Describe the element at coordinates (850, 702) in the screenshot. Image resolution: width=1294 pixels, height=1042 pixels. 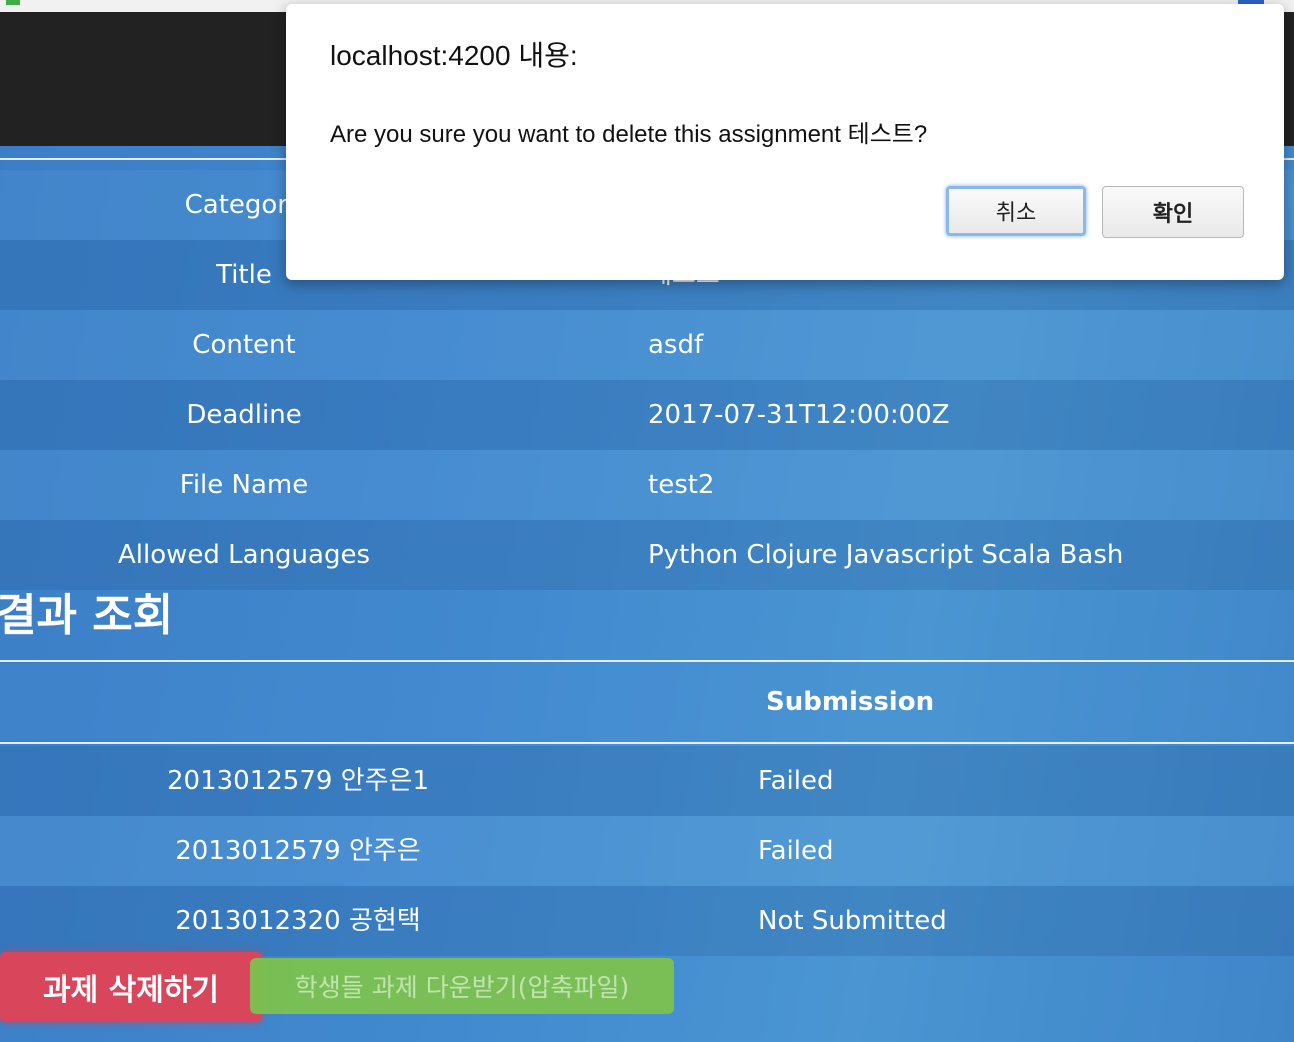
I see `submission-column-header: Submission` at that location.